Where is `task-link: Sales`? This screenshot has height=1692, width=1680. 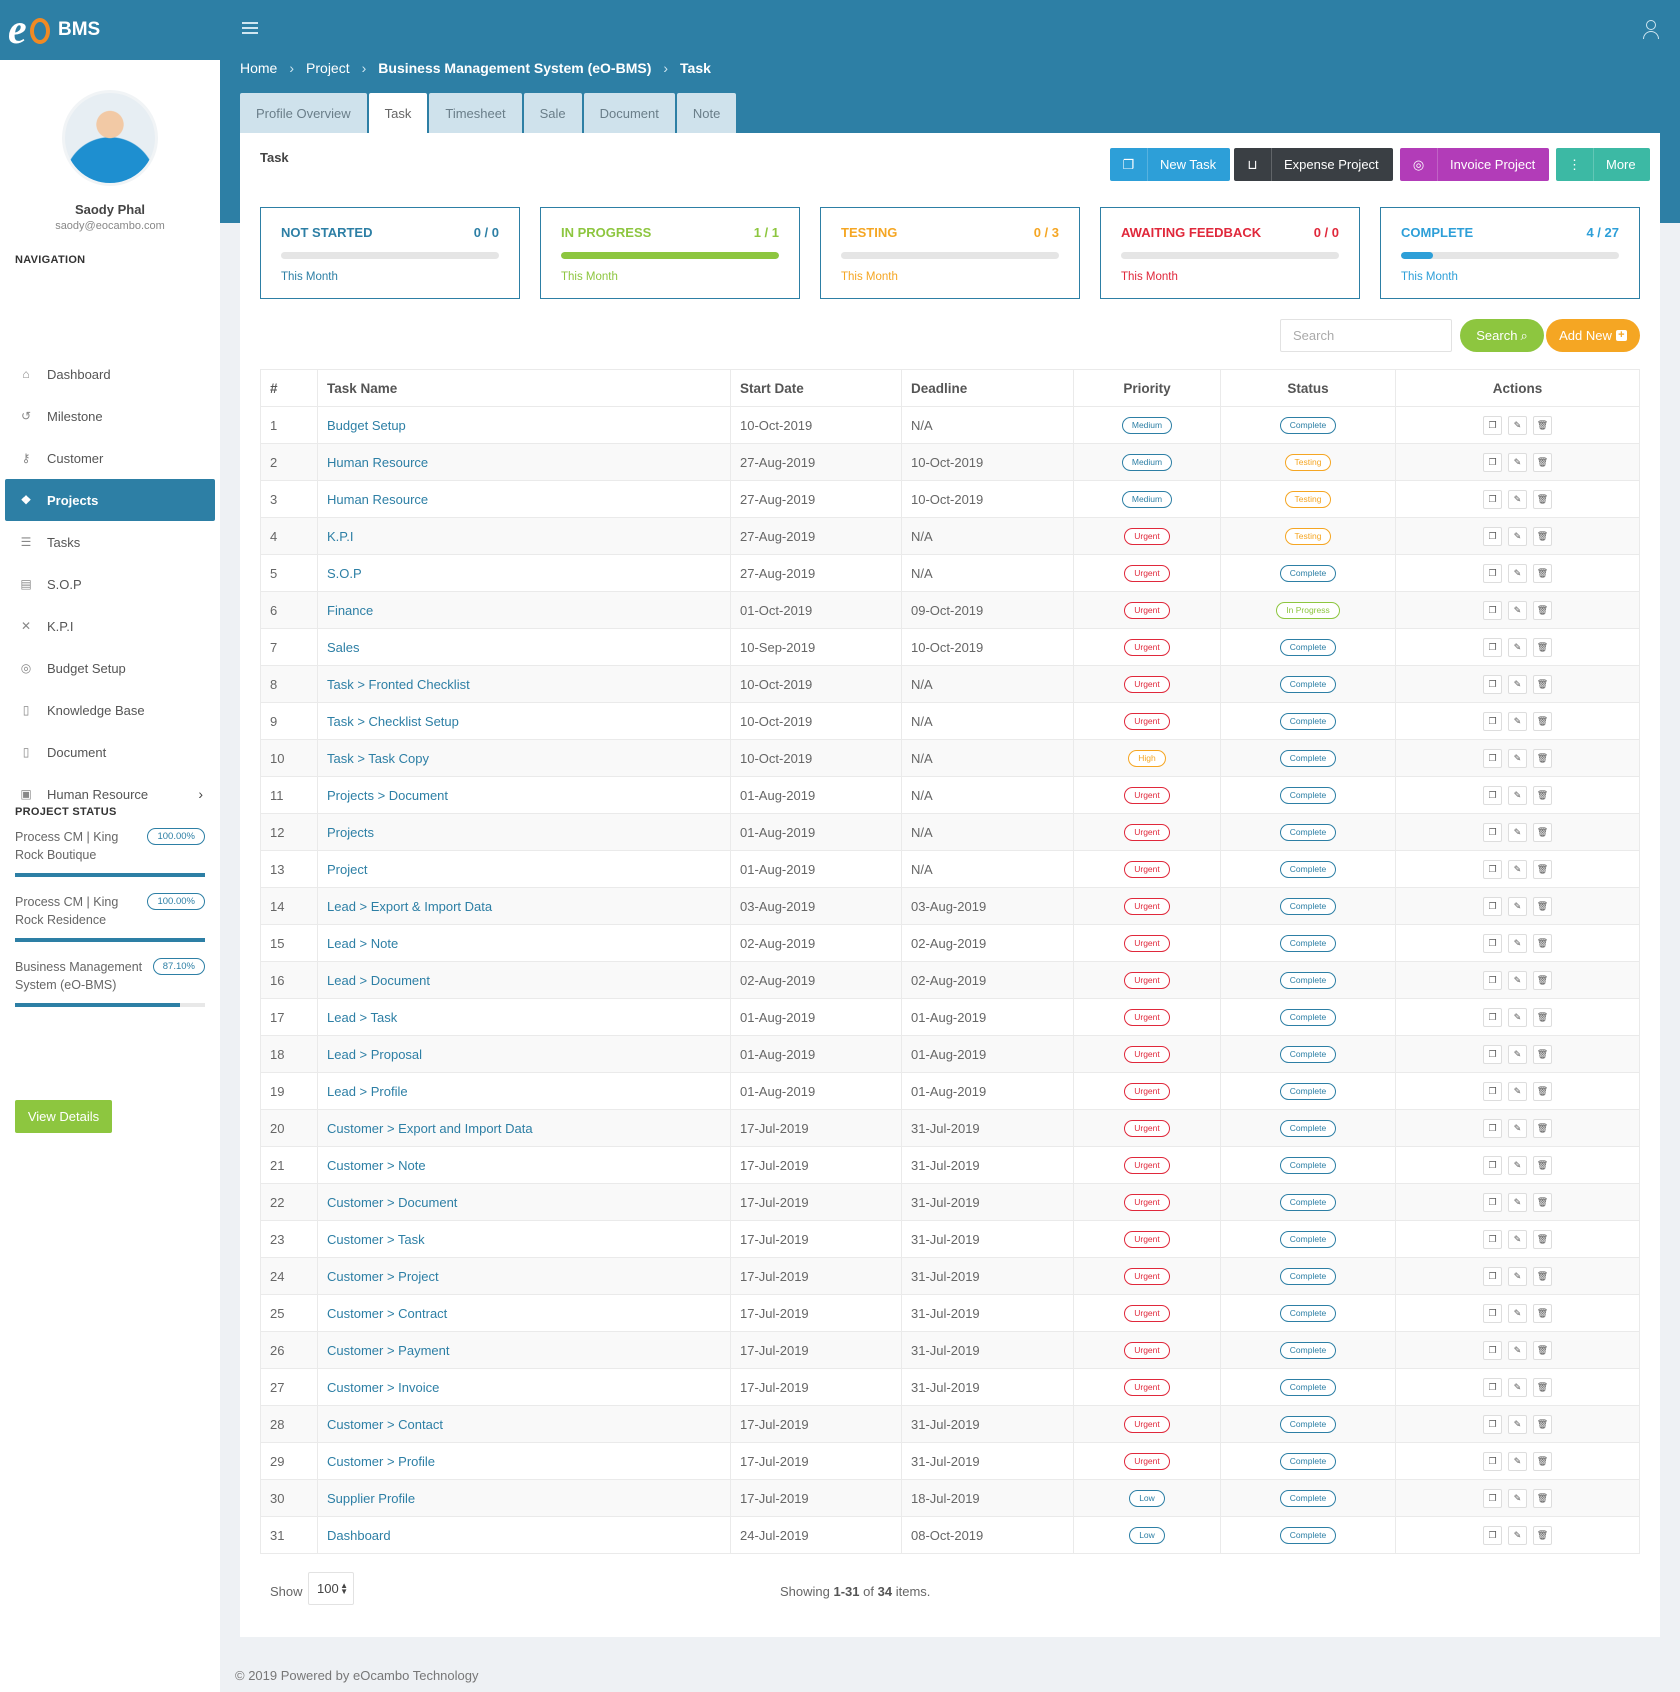
task-link: Sales is located at coordinates (343, 647).